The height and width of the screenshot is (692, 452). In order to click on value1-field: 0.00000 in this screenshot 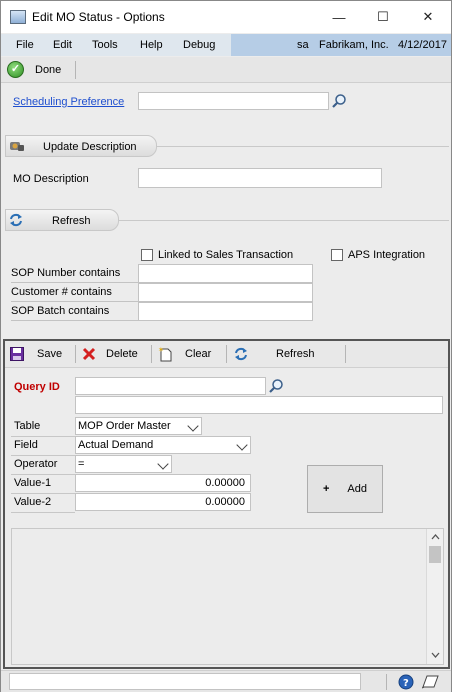, I will do `click(163, 483)`.